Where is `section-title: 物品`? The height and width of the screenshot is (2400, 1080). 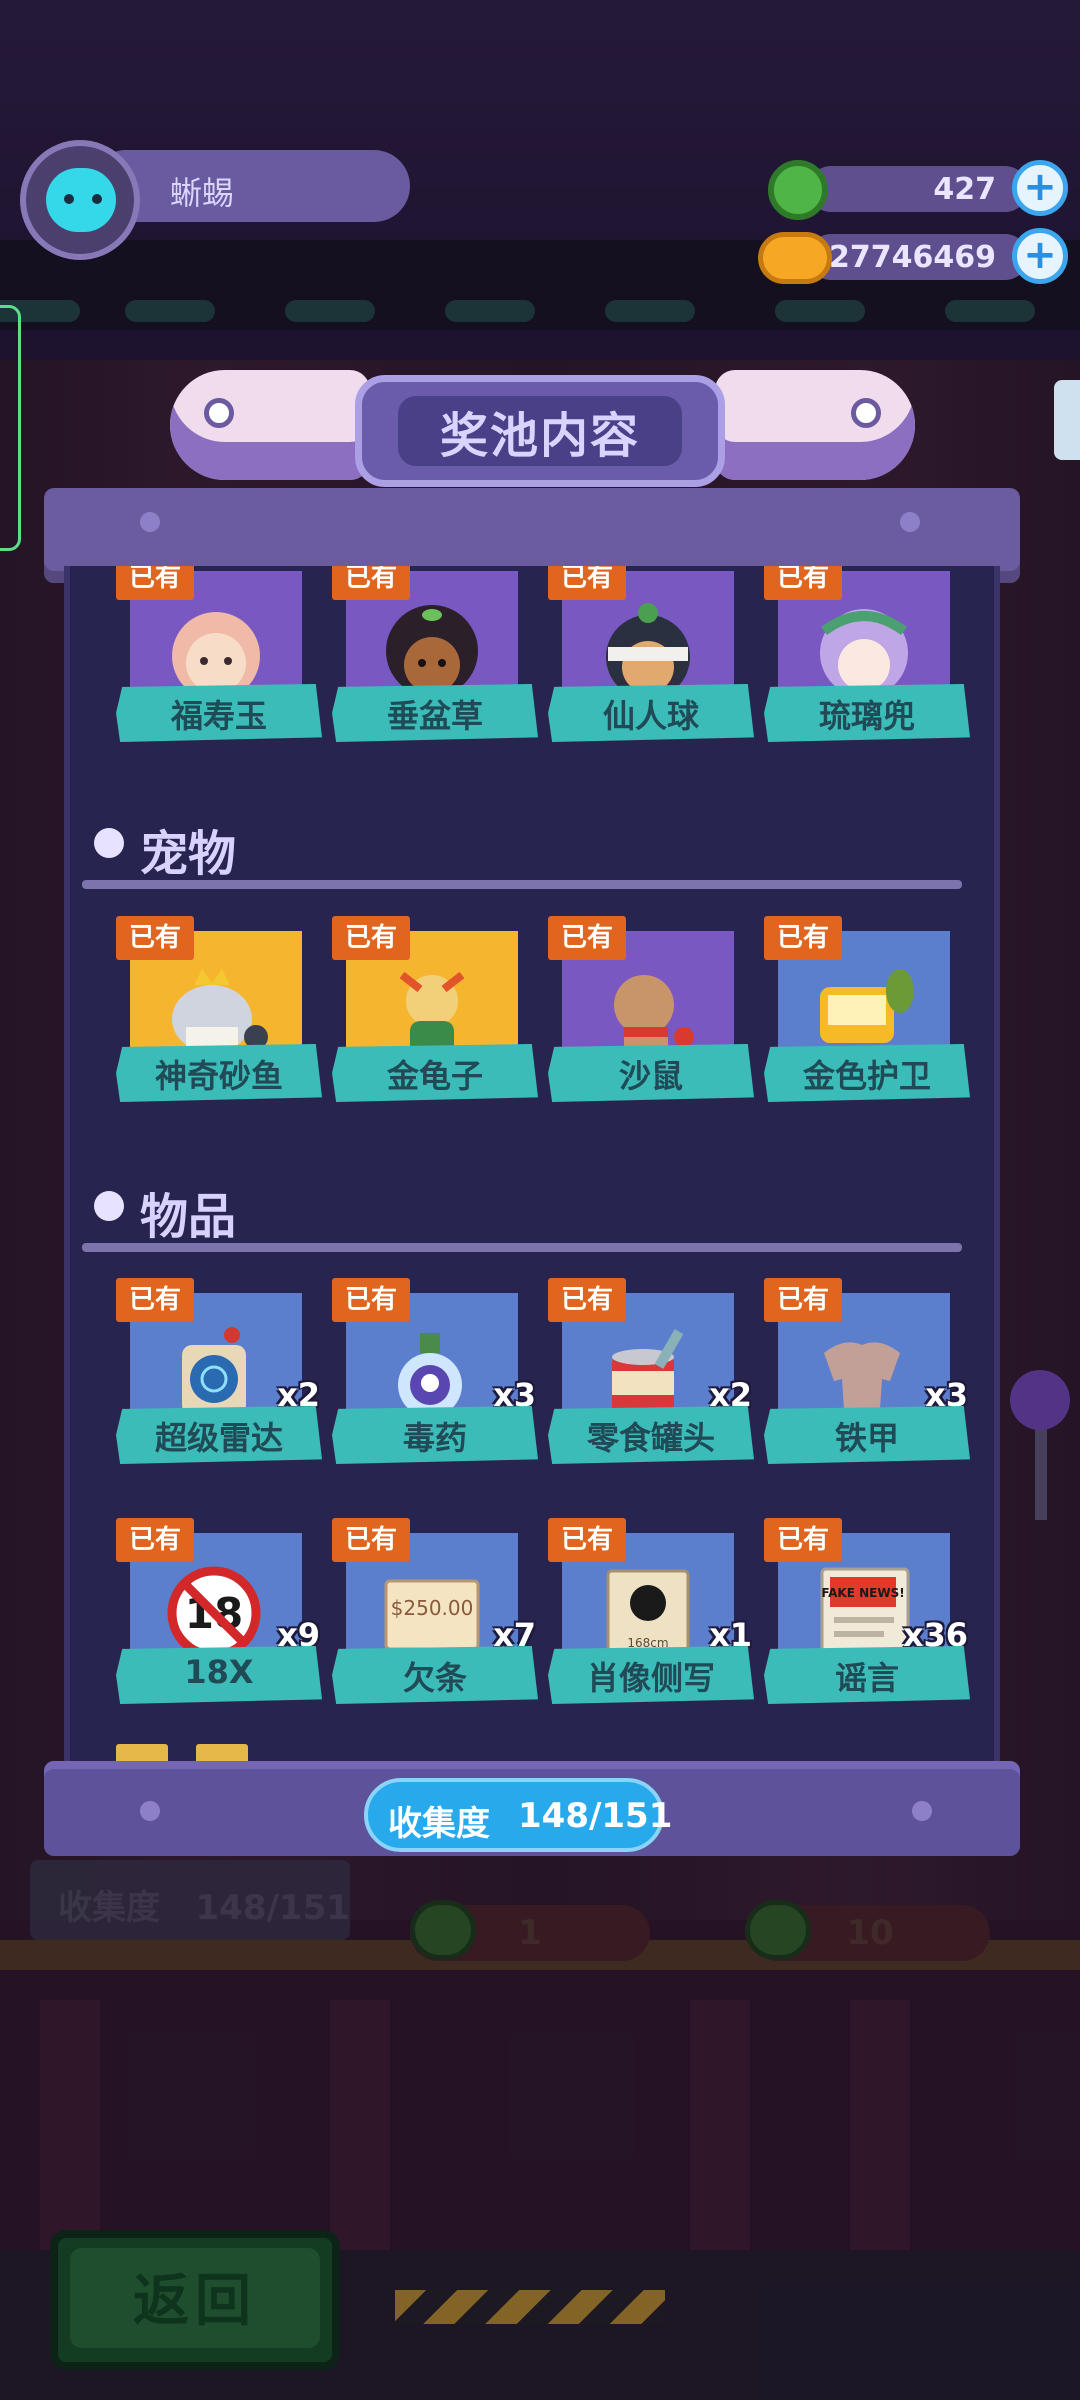
section-title: 物品 is located at coordinates (188, 1217).